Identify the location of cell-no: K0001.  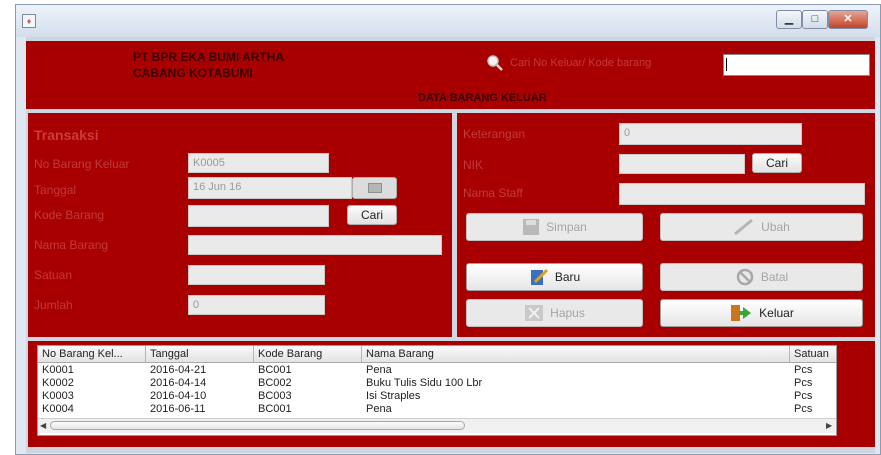
(58, 370).